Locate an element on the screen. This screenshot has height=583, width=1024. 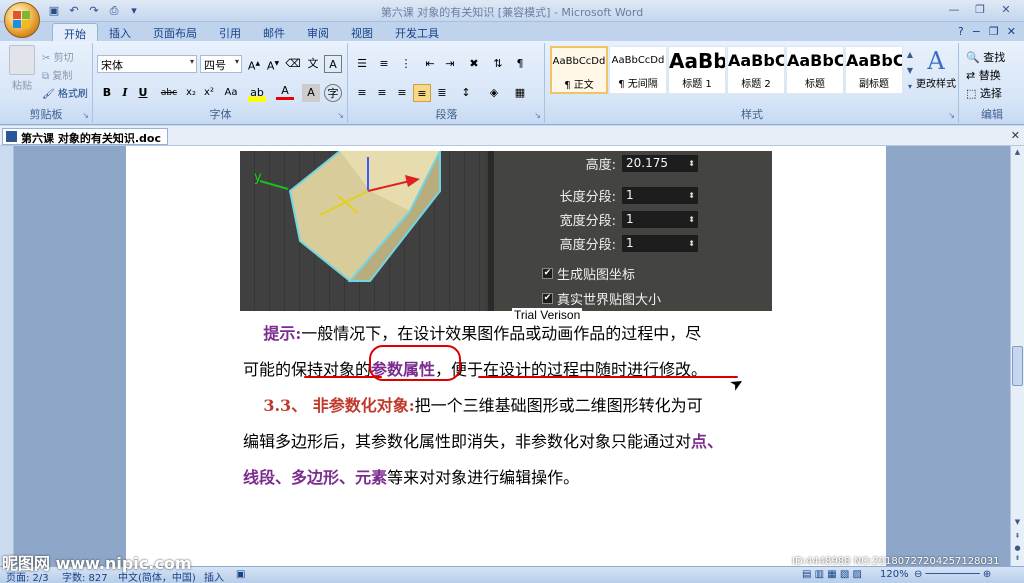
document-tab: 第六课 对象的有关知识.doc is located at coordinates (85, 136).